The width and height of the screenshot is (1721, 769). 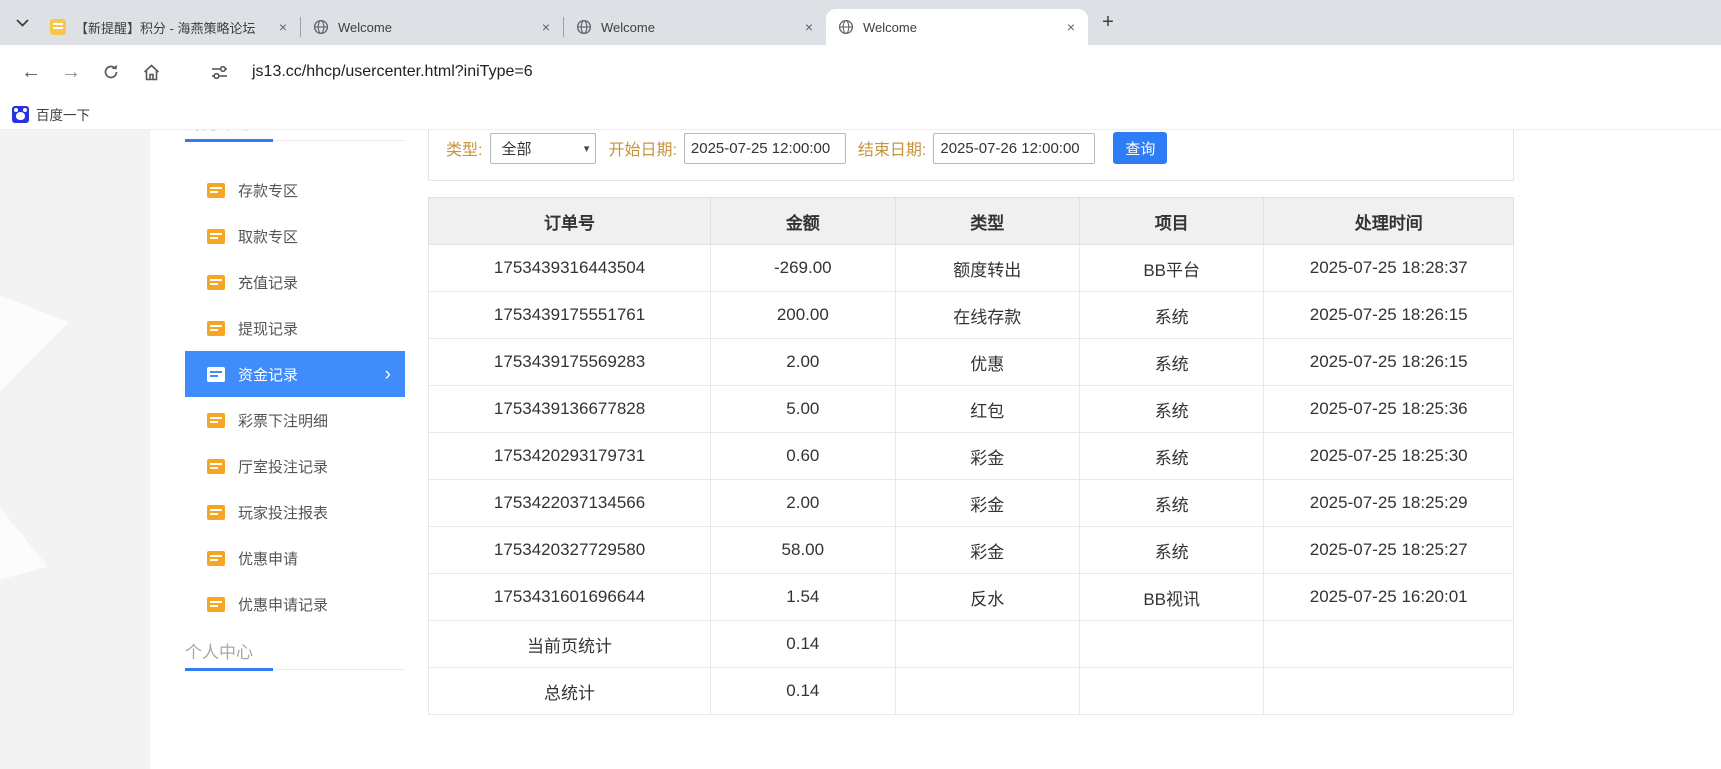 What do you see at coordinates (58, 27) in the screenshot?
I see `forum-favicon-icon` at bounding box center [58, 27].